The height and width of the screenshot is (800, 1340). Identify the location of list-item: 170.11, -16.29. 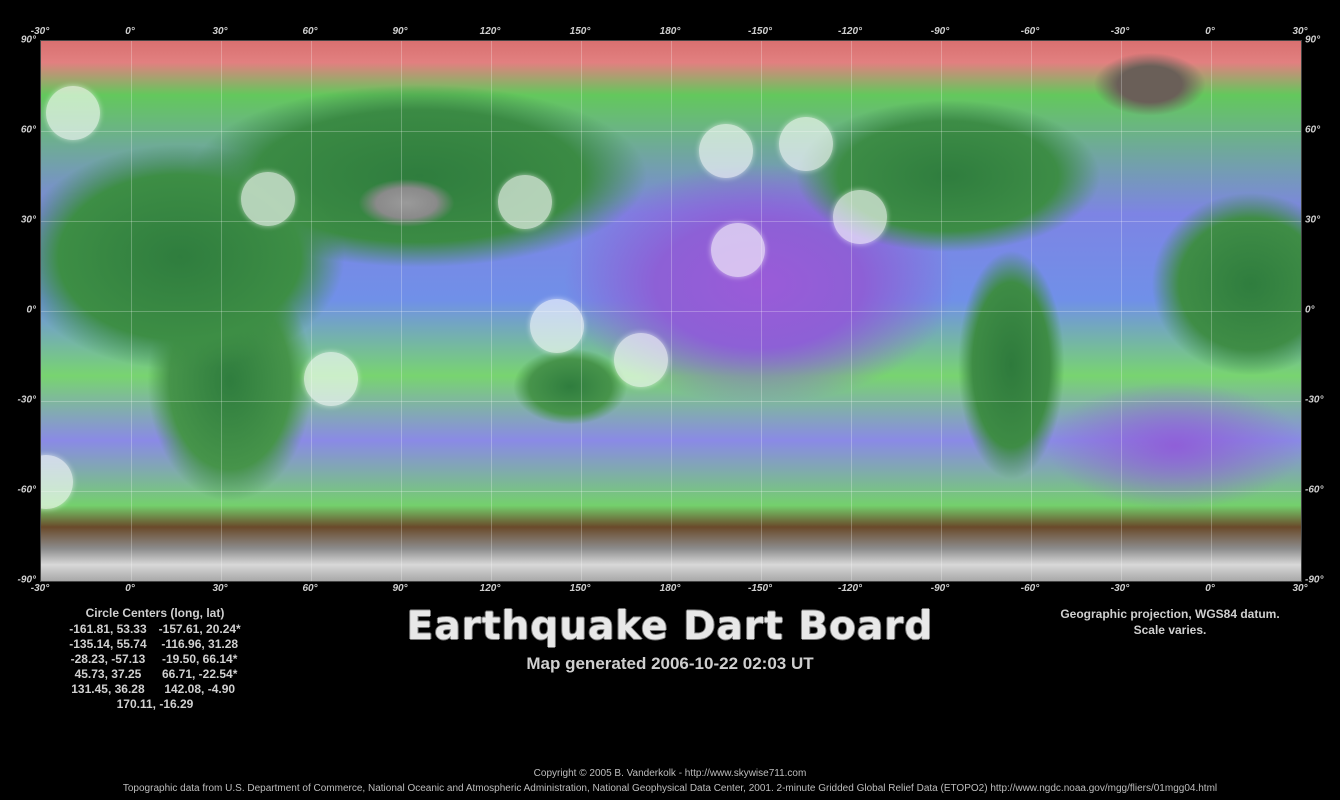
(155, 704).